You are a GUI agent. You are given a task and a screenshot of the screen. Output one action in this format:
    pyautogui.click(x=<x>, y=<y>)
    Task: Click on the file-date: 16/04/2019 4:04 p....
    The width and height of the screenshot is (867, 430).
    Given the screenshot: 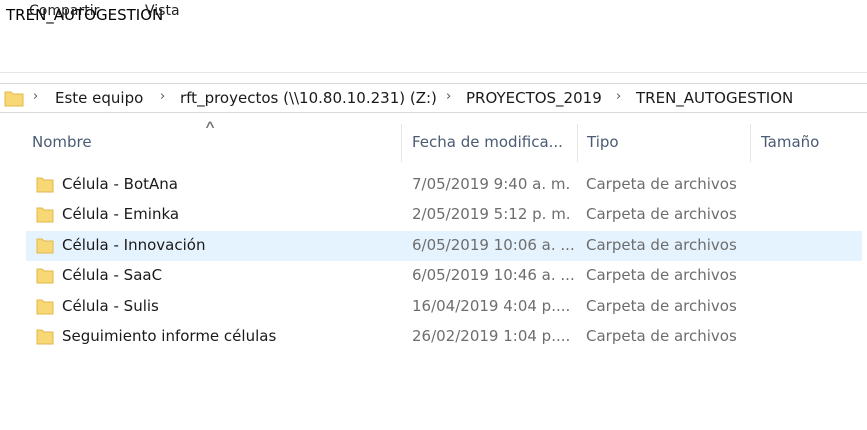 What is the action you would take?
    pyautogui.click(x=491, y=306)
    